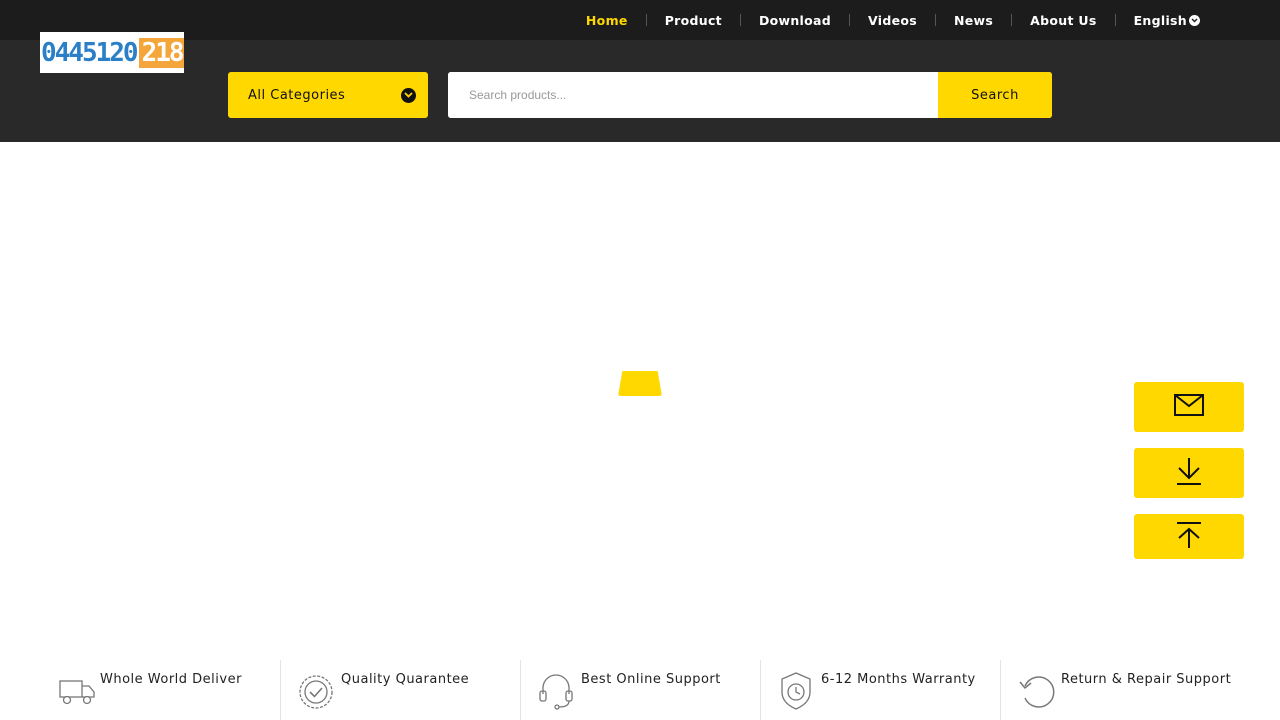 The height and width of the screenshot is (720, 1280). I want to click on nav-news: News, so click(973, 20).